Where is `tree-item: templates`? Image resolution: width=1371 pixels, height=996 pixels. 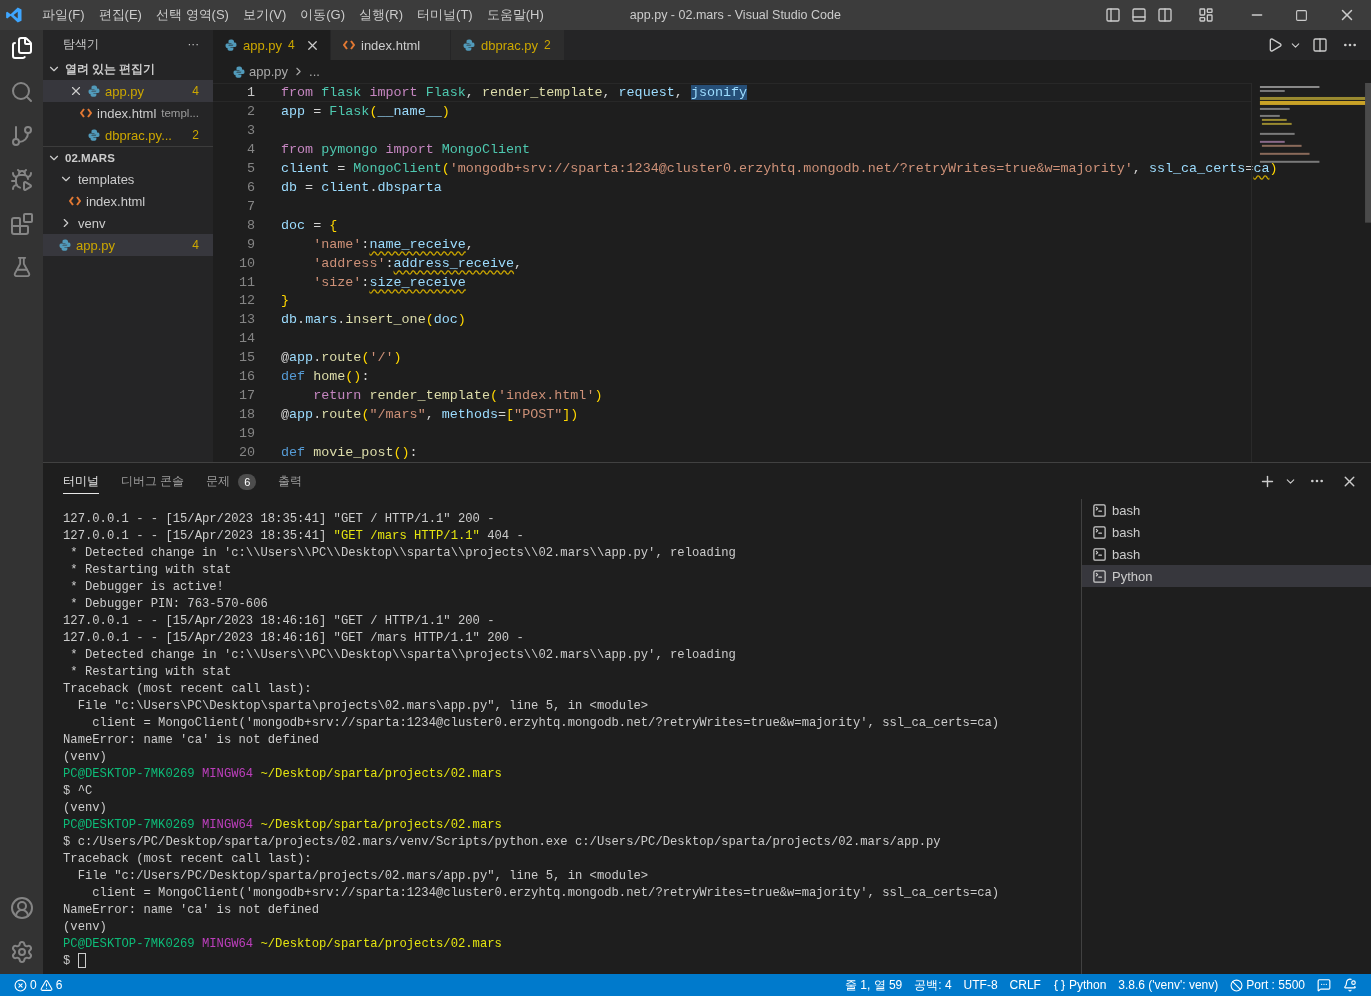
tree-item: templates is located at coordinates (128, 179).